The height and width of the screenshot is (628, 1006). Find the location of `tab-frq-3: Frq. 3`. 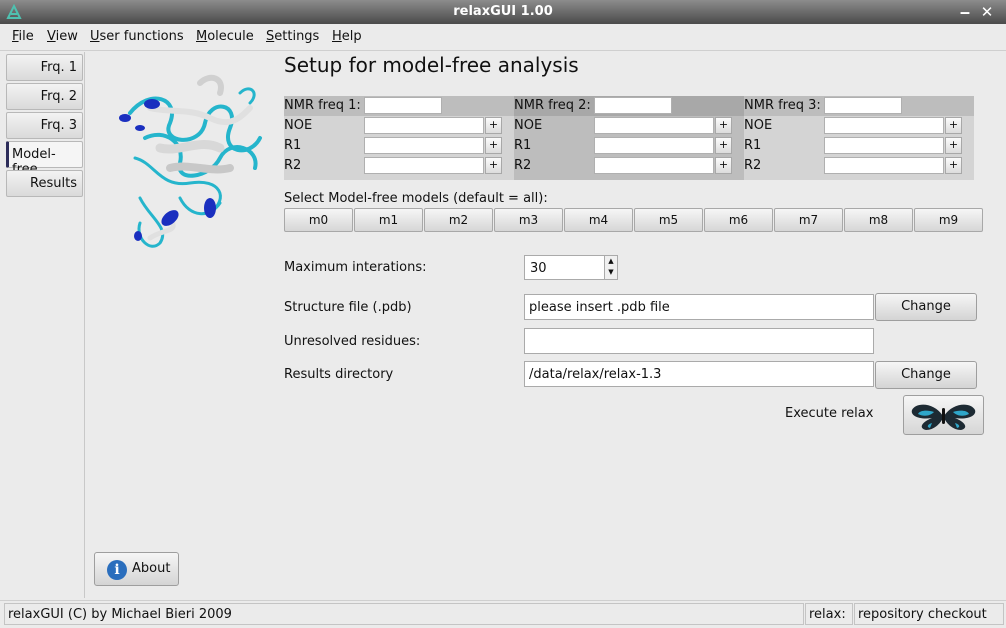

tab-frq-3: Frq. 3 is located at coordinates (44, 125).